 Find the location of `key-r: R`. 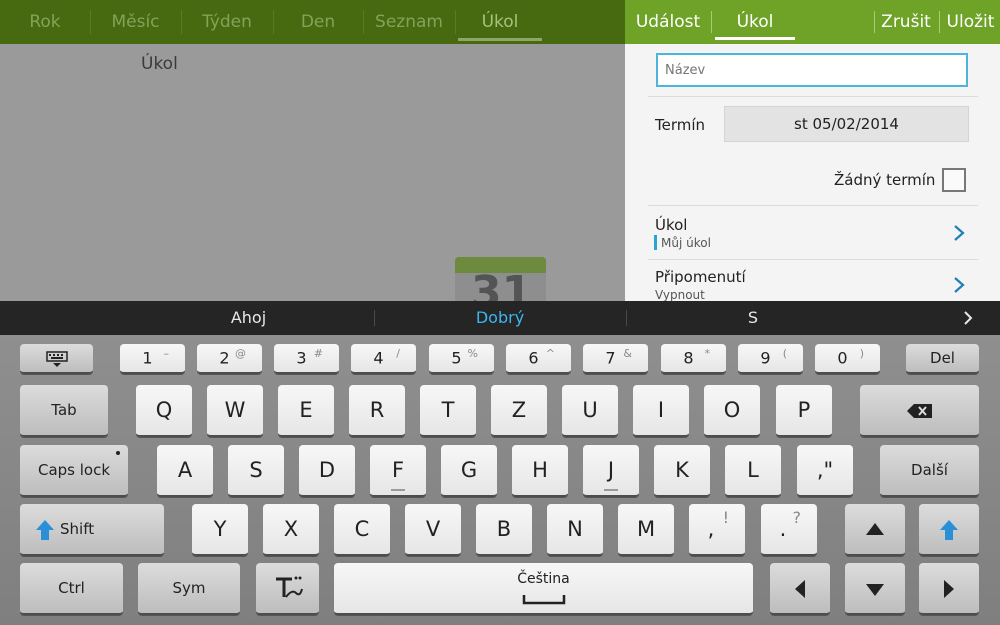

key-r: R is located at coordinates (377, 411).